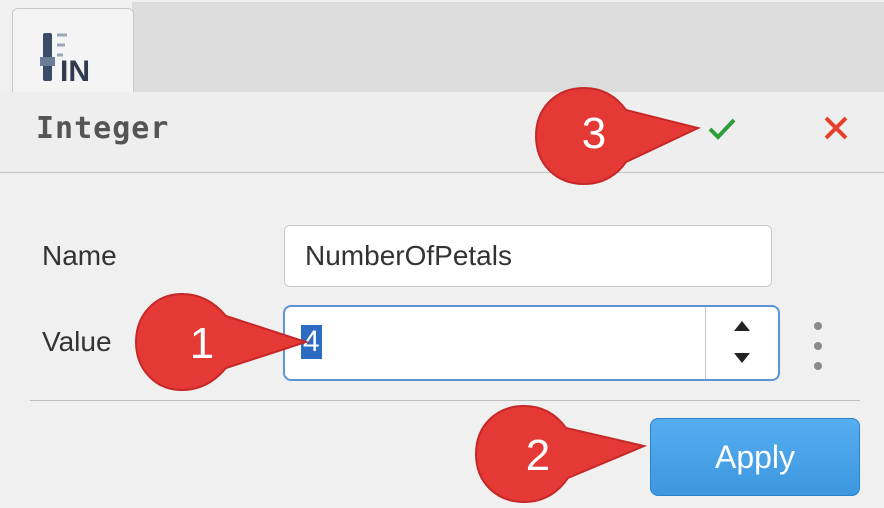 This screenshot has width=884, height=508. I want to click on close-icon, so click(836, 128).